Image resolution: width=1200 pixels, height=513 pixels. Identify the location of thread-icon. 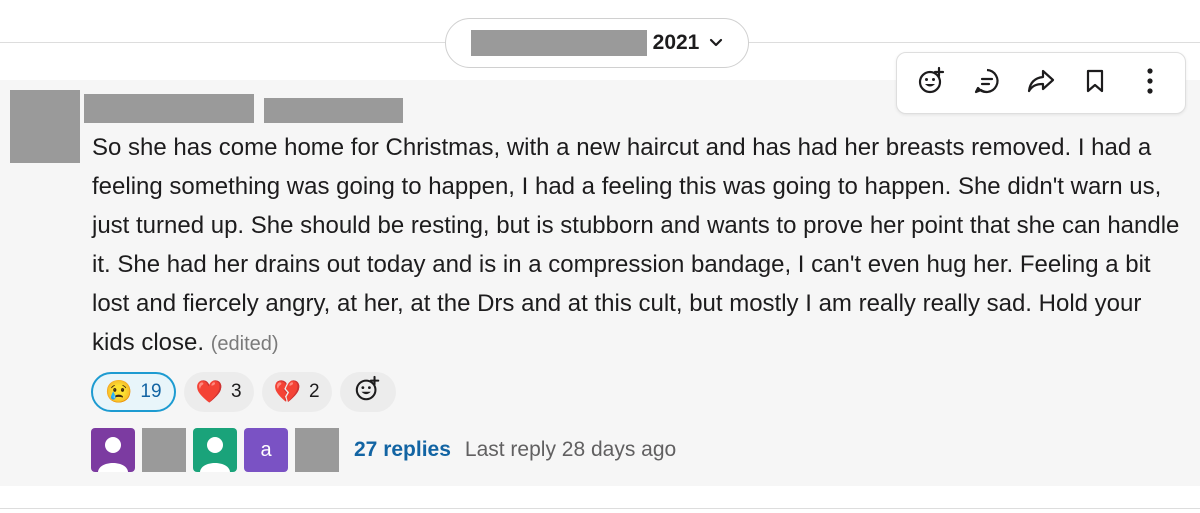
(987, 83).